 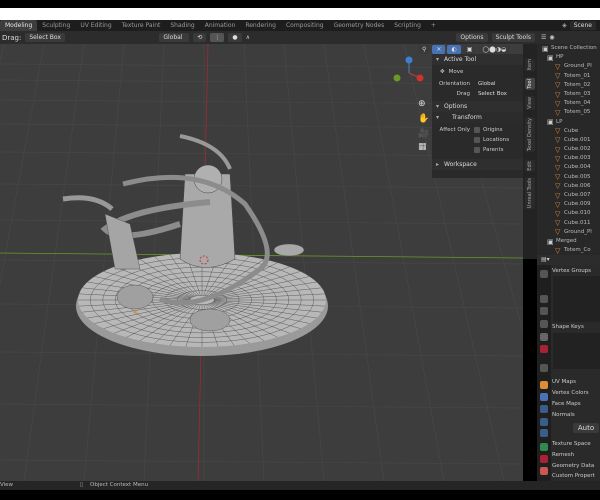 What do you see at coordinates (439, 49) in the screenshot?
I see `gizmo-toggle-icon: ✕` at bounding box center [439, 49].